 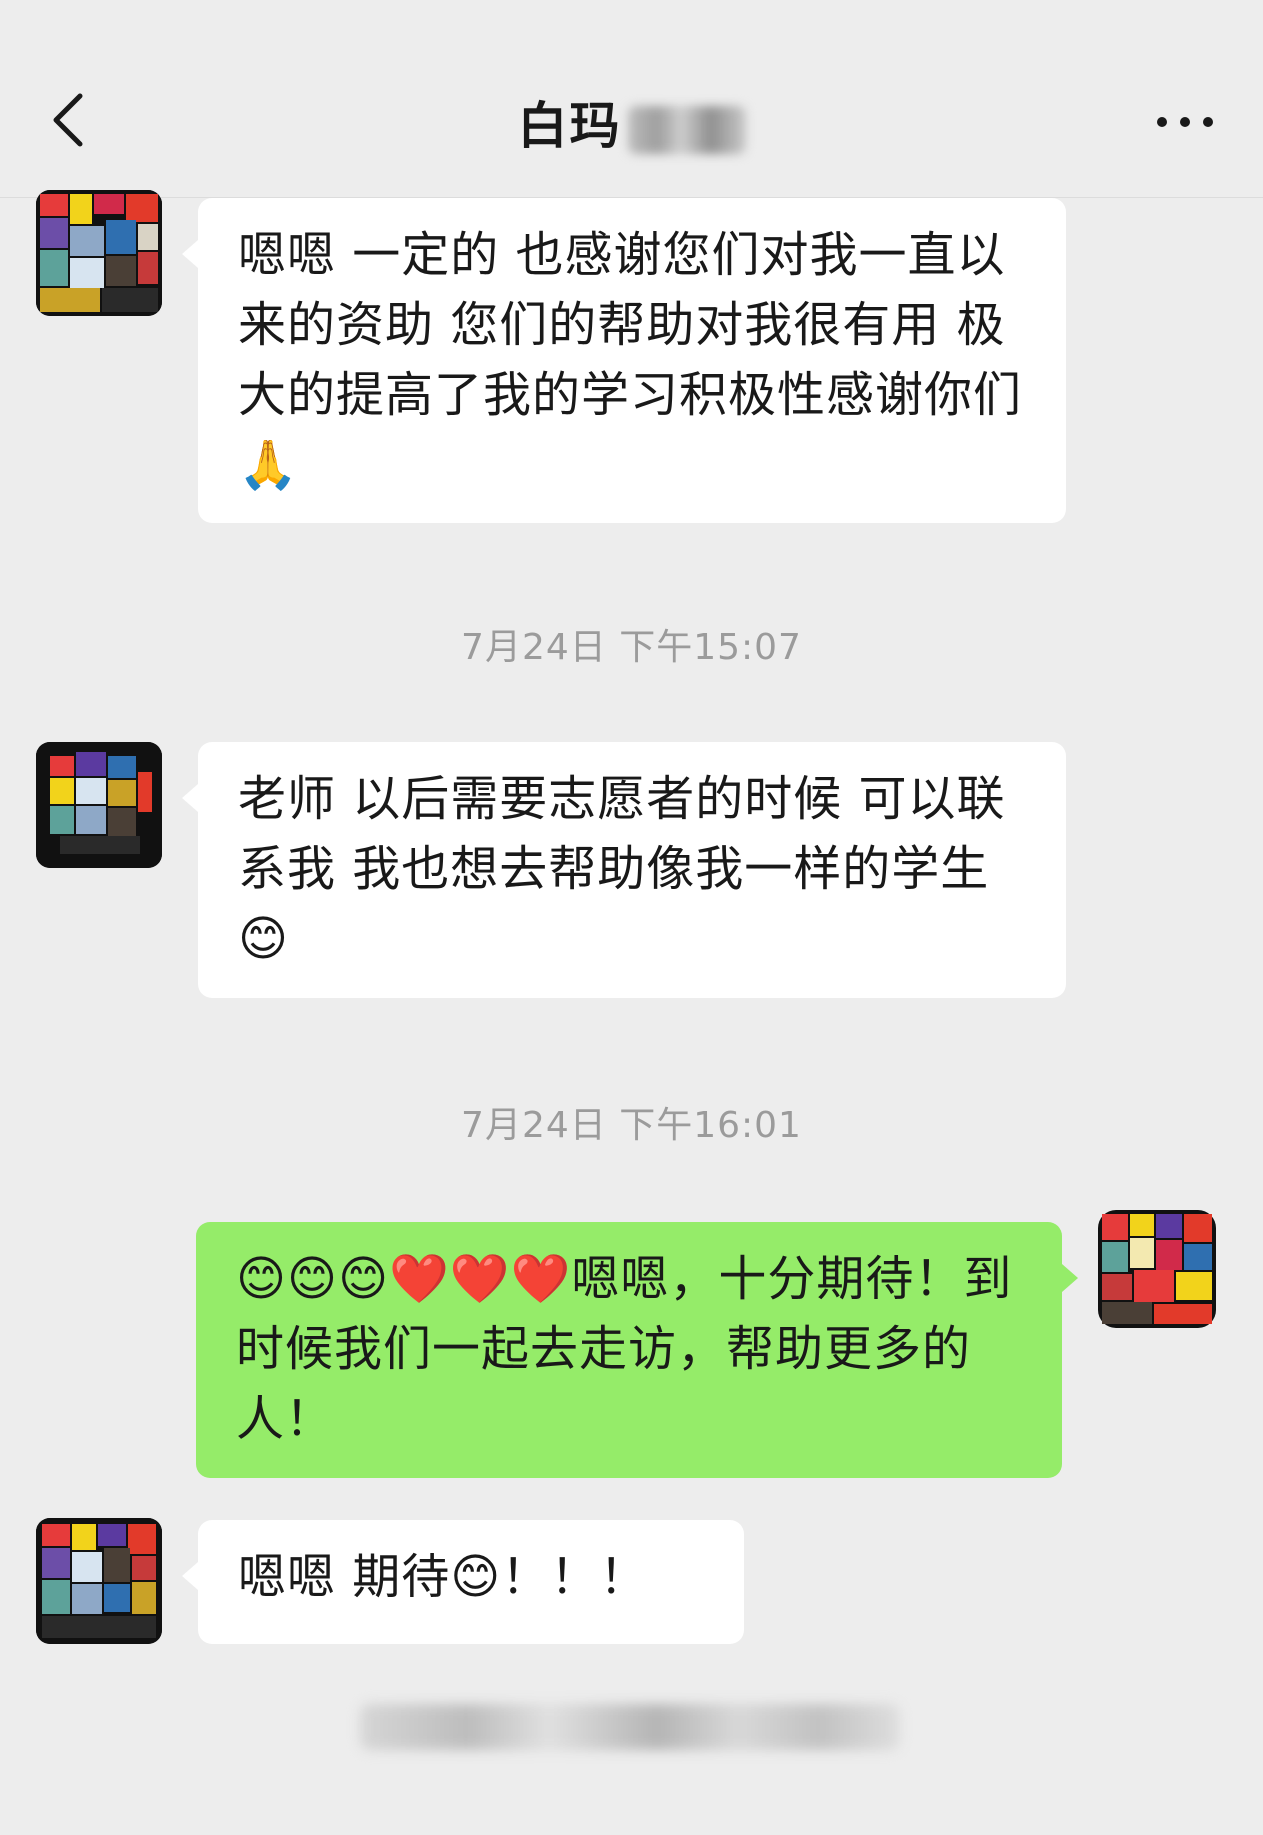 I want to click on my-avatar, so click(x=1157, y=1269).